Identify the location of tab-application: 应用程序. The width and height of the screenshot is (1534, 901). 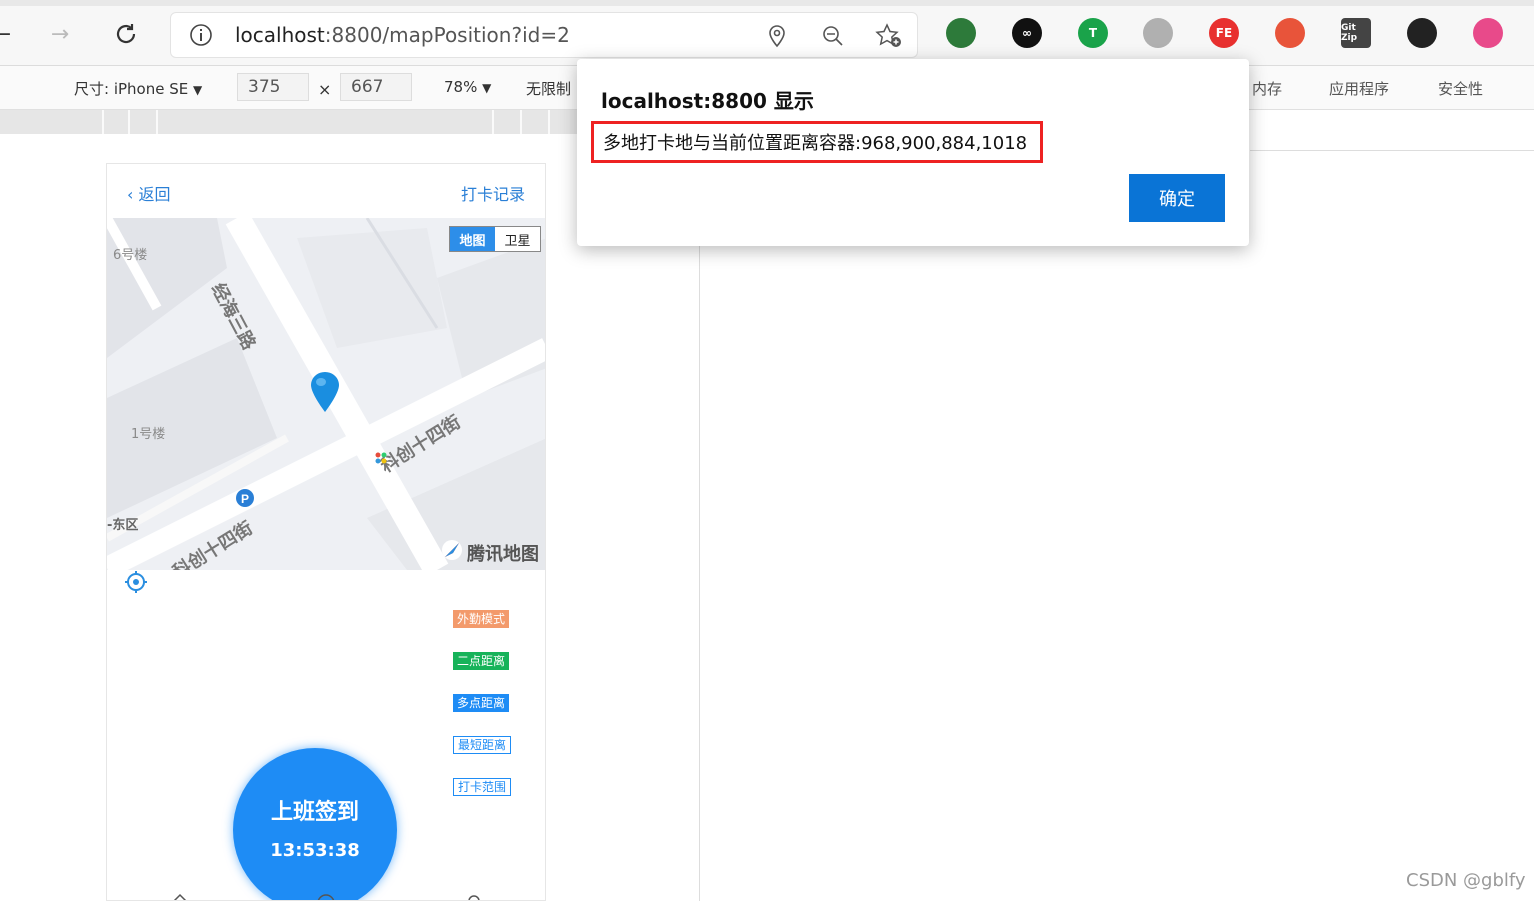
(1359, 88).